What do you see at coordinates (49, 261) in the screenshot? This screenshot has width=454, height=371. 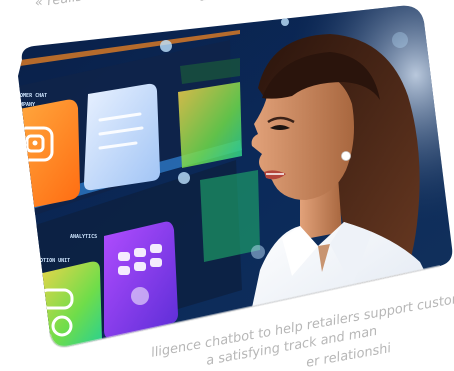 I see `screen-label-d: PROMOTION UNIT` at bounding box center [49, 261].